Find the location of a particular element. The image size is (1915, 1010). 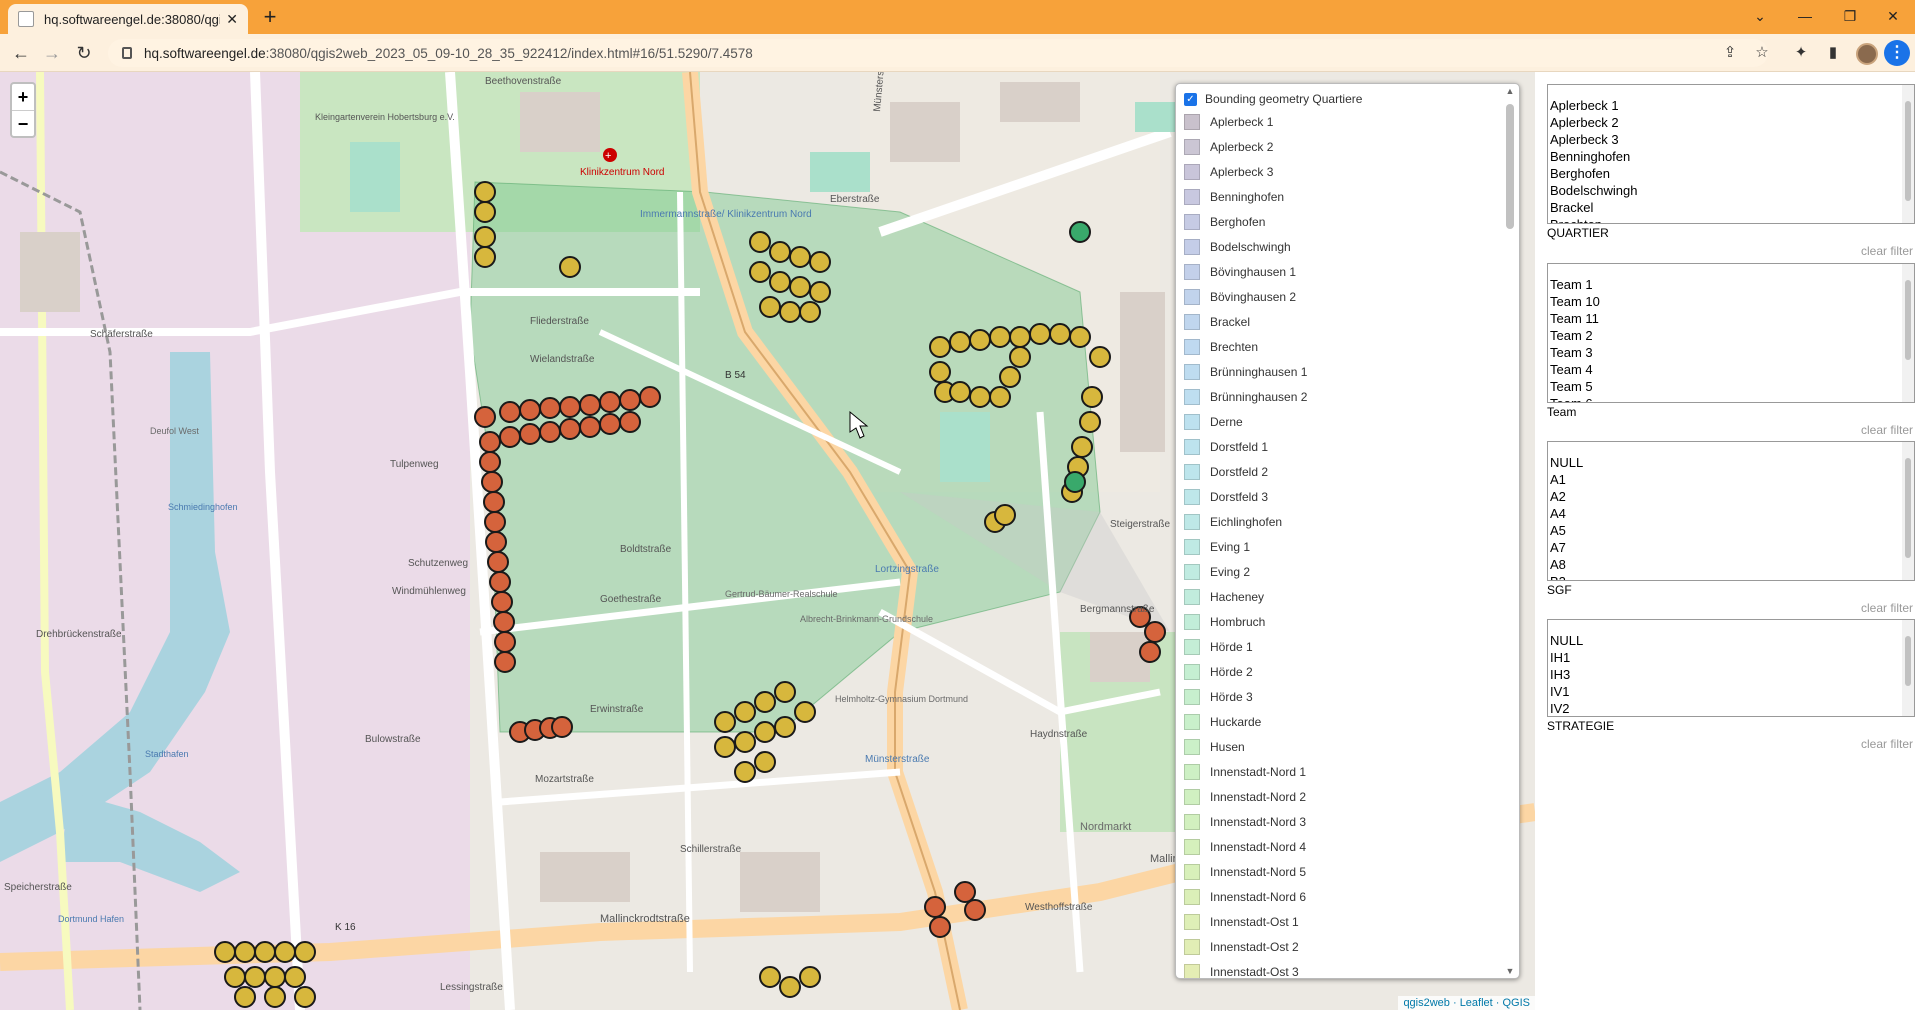

layer-group-label: Bounding geometry Quartiere is located at coordinates (1284, 99).